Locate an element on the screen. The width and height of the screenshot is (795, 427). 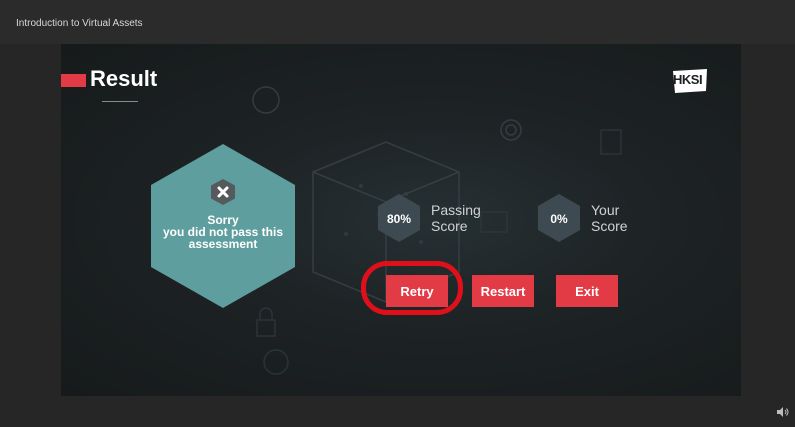
title-accent-bar is located at coordinates (73, 80).